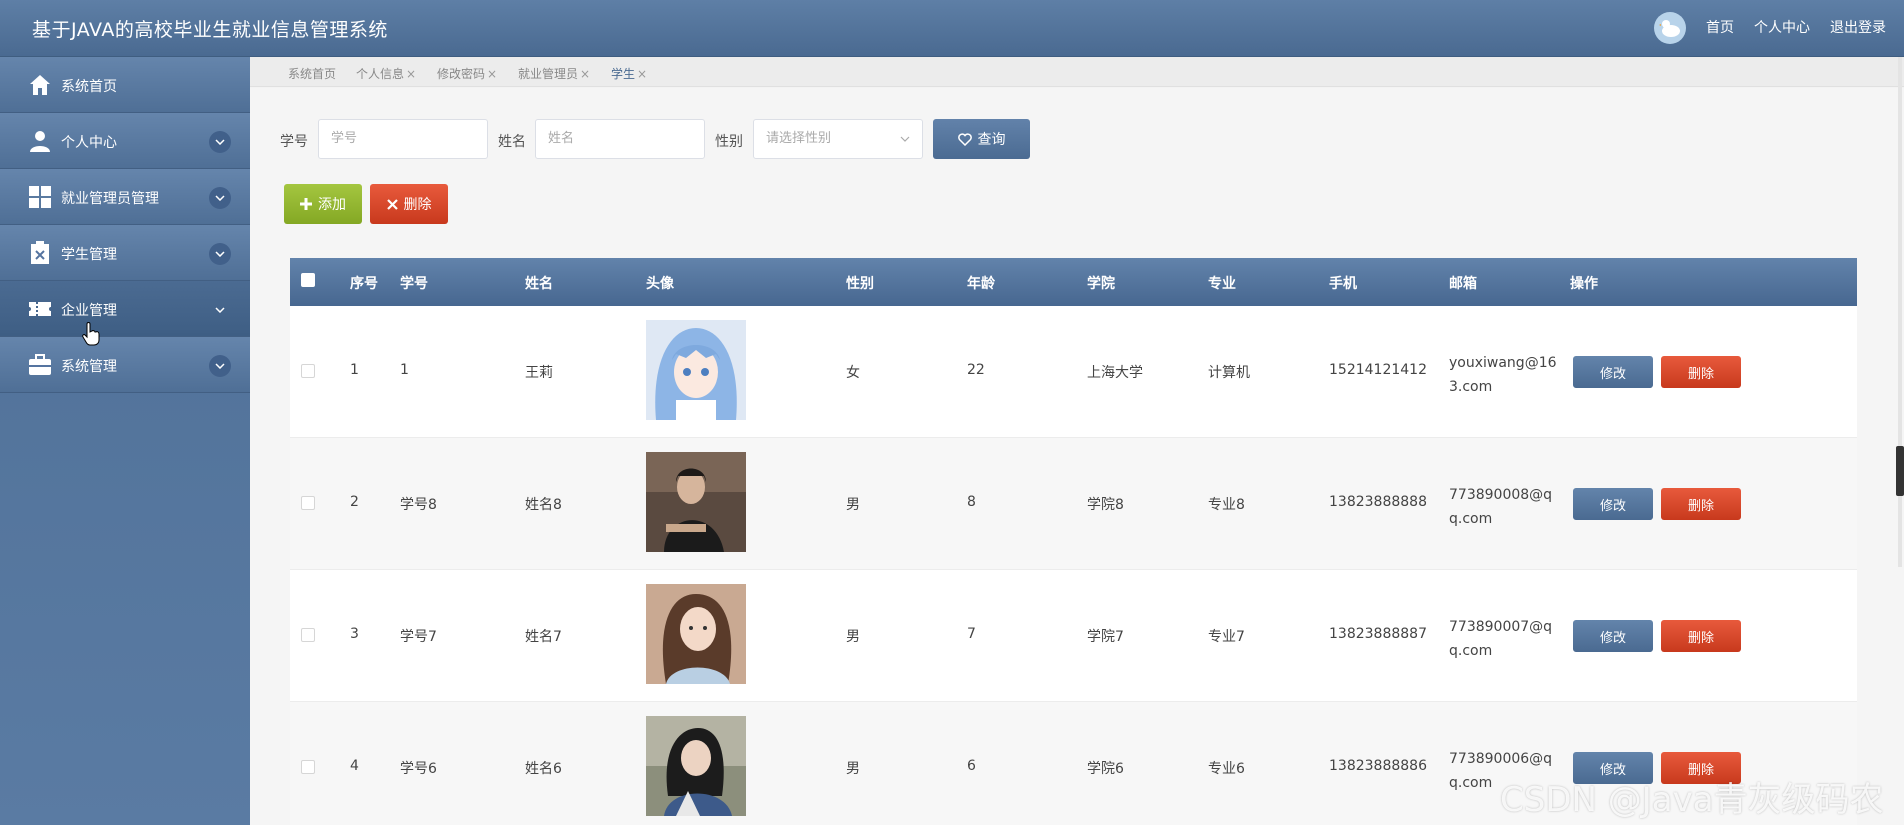  Describe the element at coordinates (308, 280) in the screenshot. I see `select-all-checkbox` at that location.